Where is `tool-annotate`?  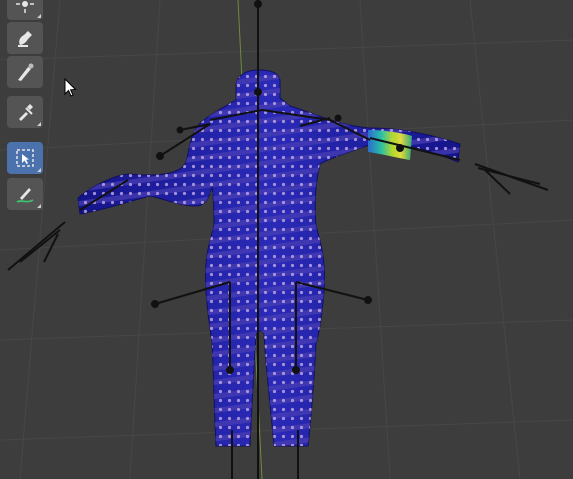 tool-annotate is located at coordinates (25, 194).